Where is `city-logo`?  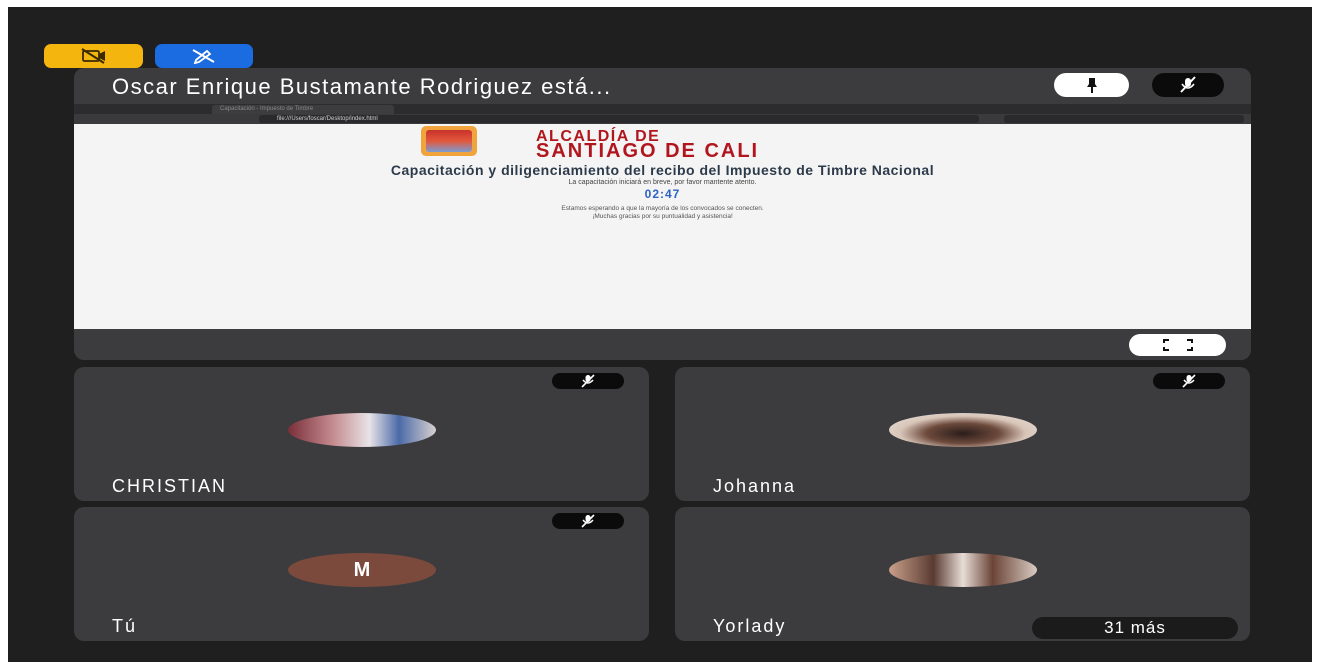 city-logo is located at coordinates (449, 141).